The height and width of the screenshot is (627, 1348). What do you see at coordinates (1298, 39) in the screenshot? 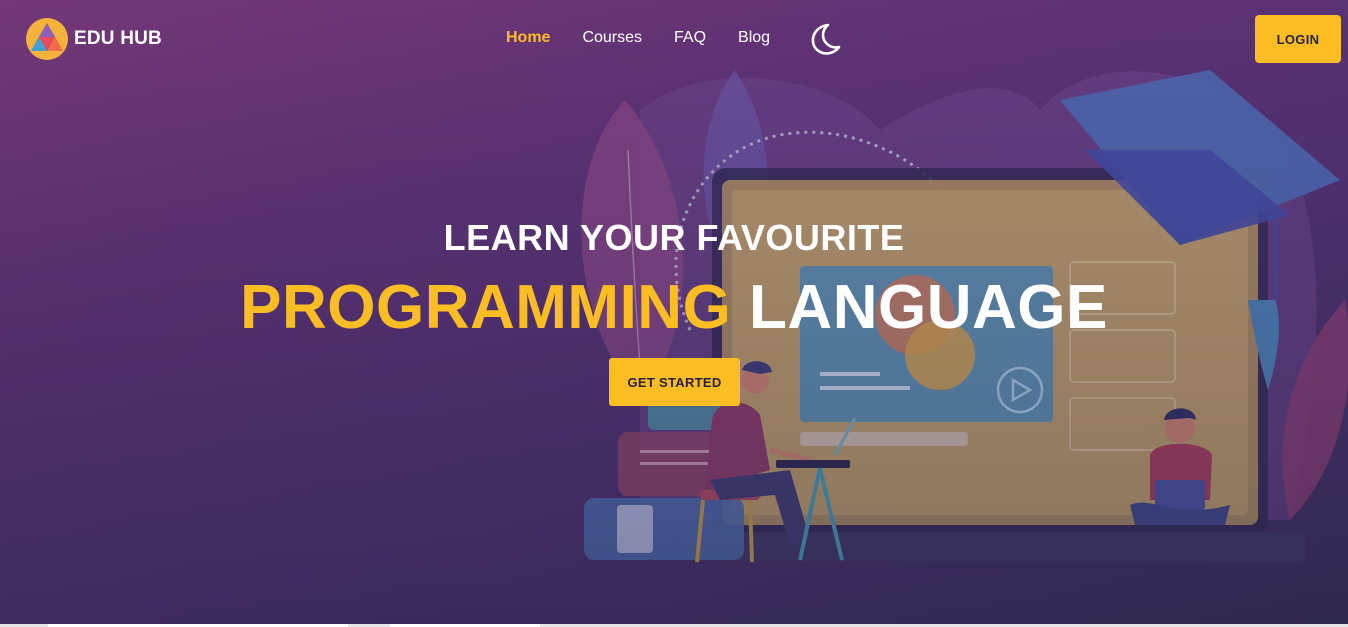
I see `login-button: LOGIN` at bounding box center [1298, 39].